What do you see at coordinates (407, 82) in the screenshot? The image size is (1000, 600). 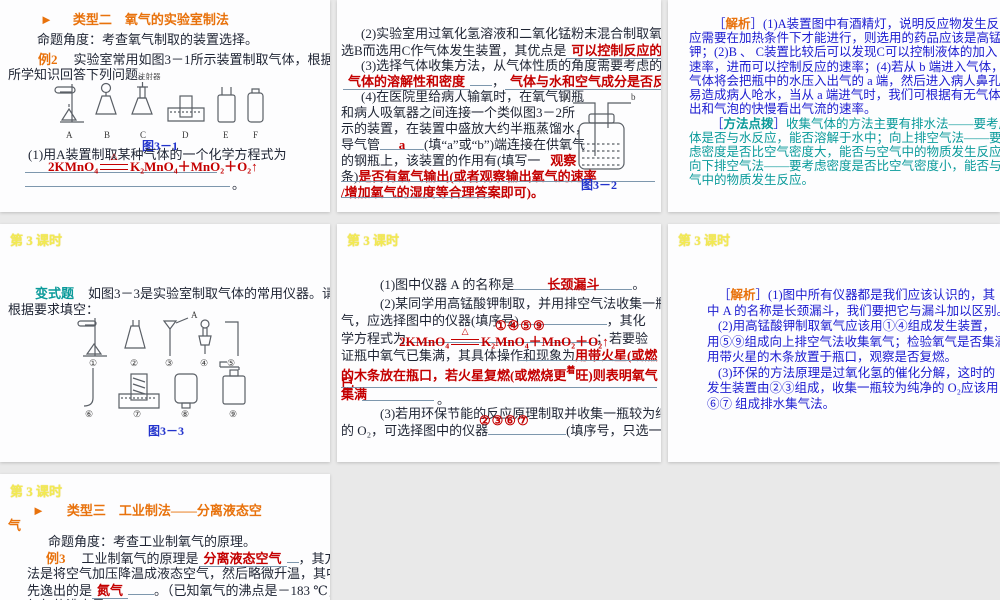 I see `q3-answer-1: 气体的溶解性和密度` at bounding box center [407, 82].